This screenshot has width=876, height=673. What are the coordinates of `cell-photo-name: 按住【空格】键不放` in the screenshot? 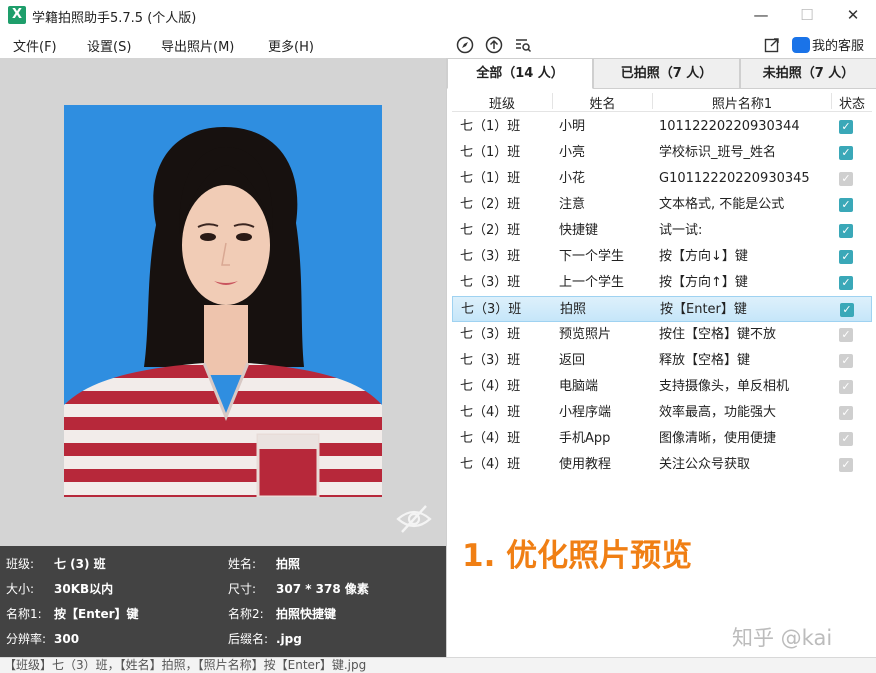 It's located at (718, 334).